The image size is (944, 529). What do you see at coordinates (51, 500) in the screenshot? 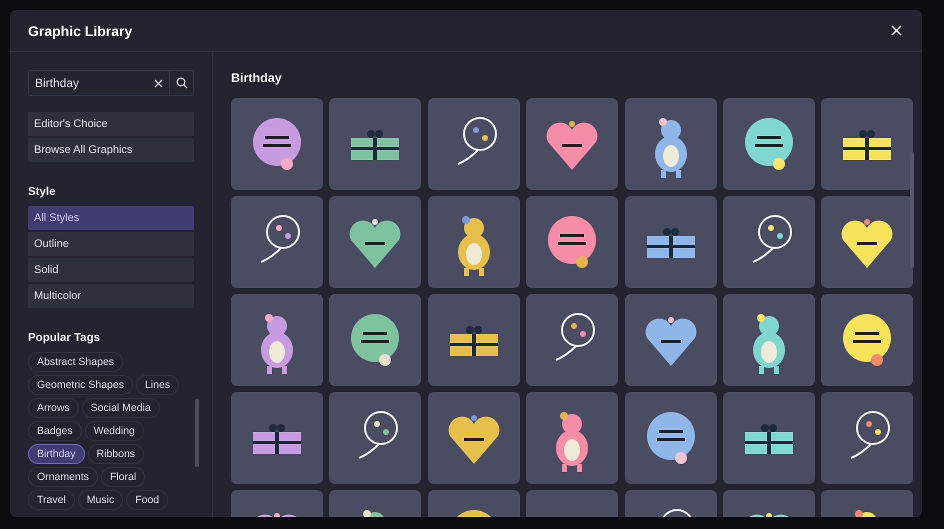
I see `tag-chip: Travel` at bounding box center [51, 500].